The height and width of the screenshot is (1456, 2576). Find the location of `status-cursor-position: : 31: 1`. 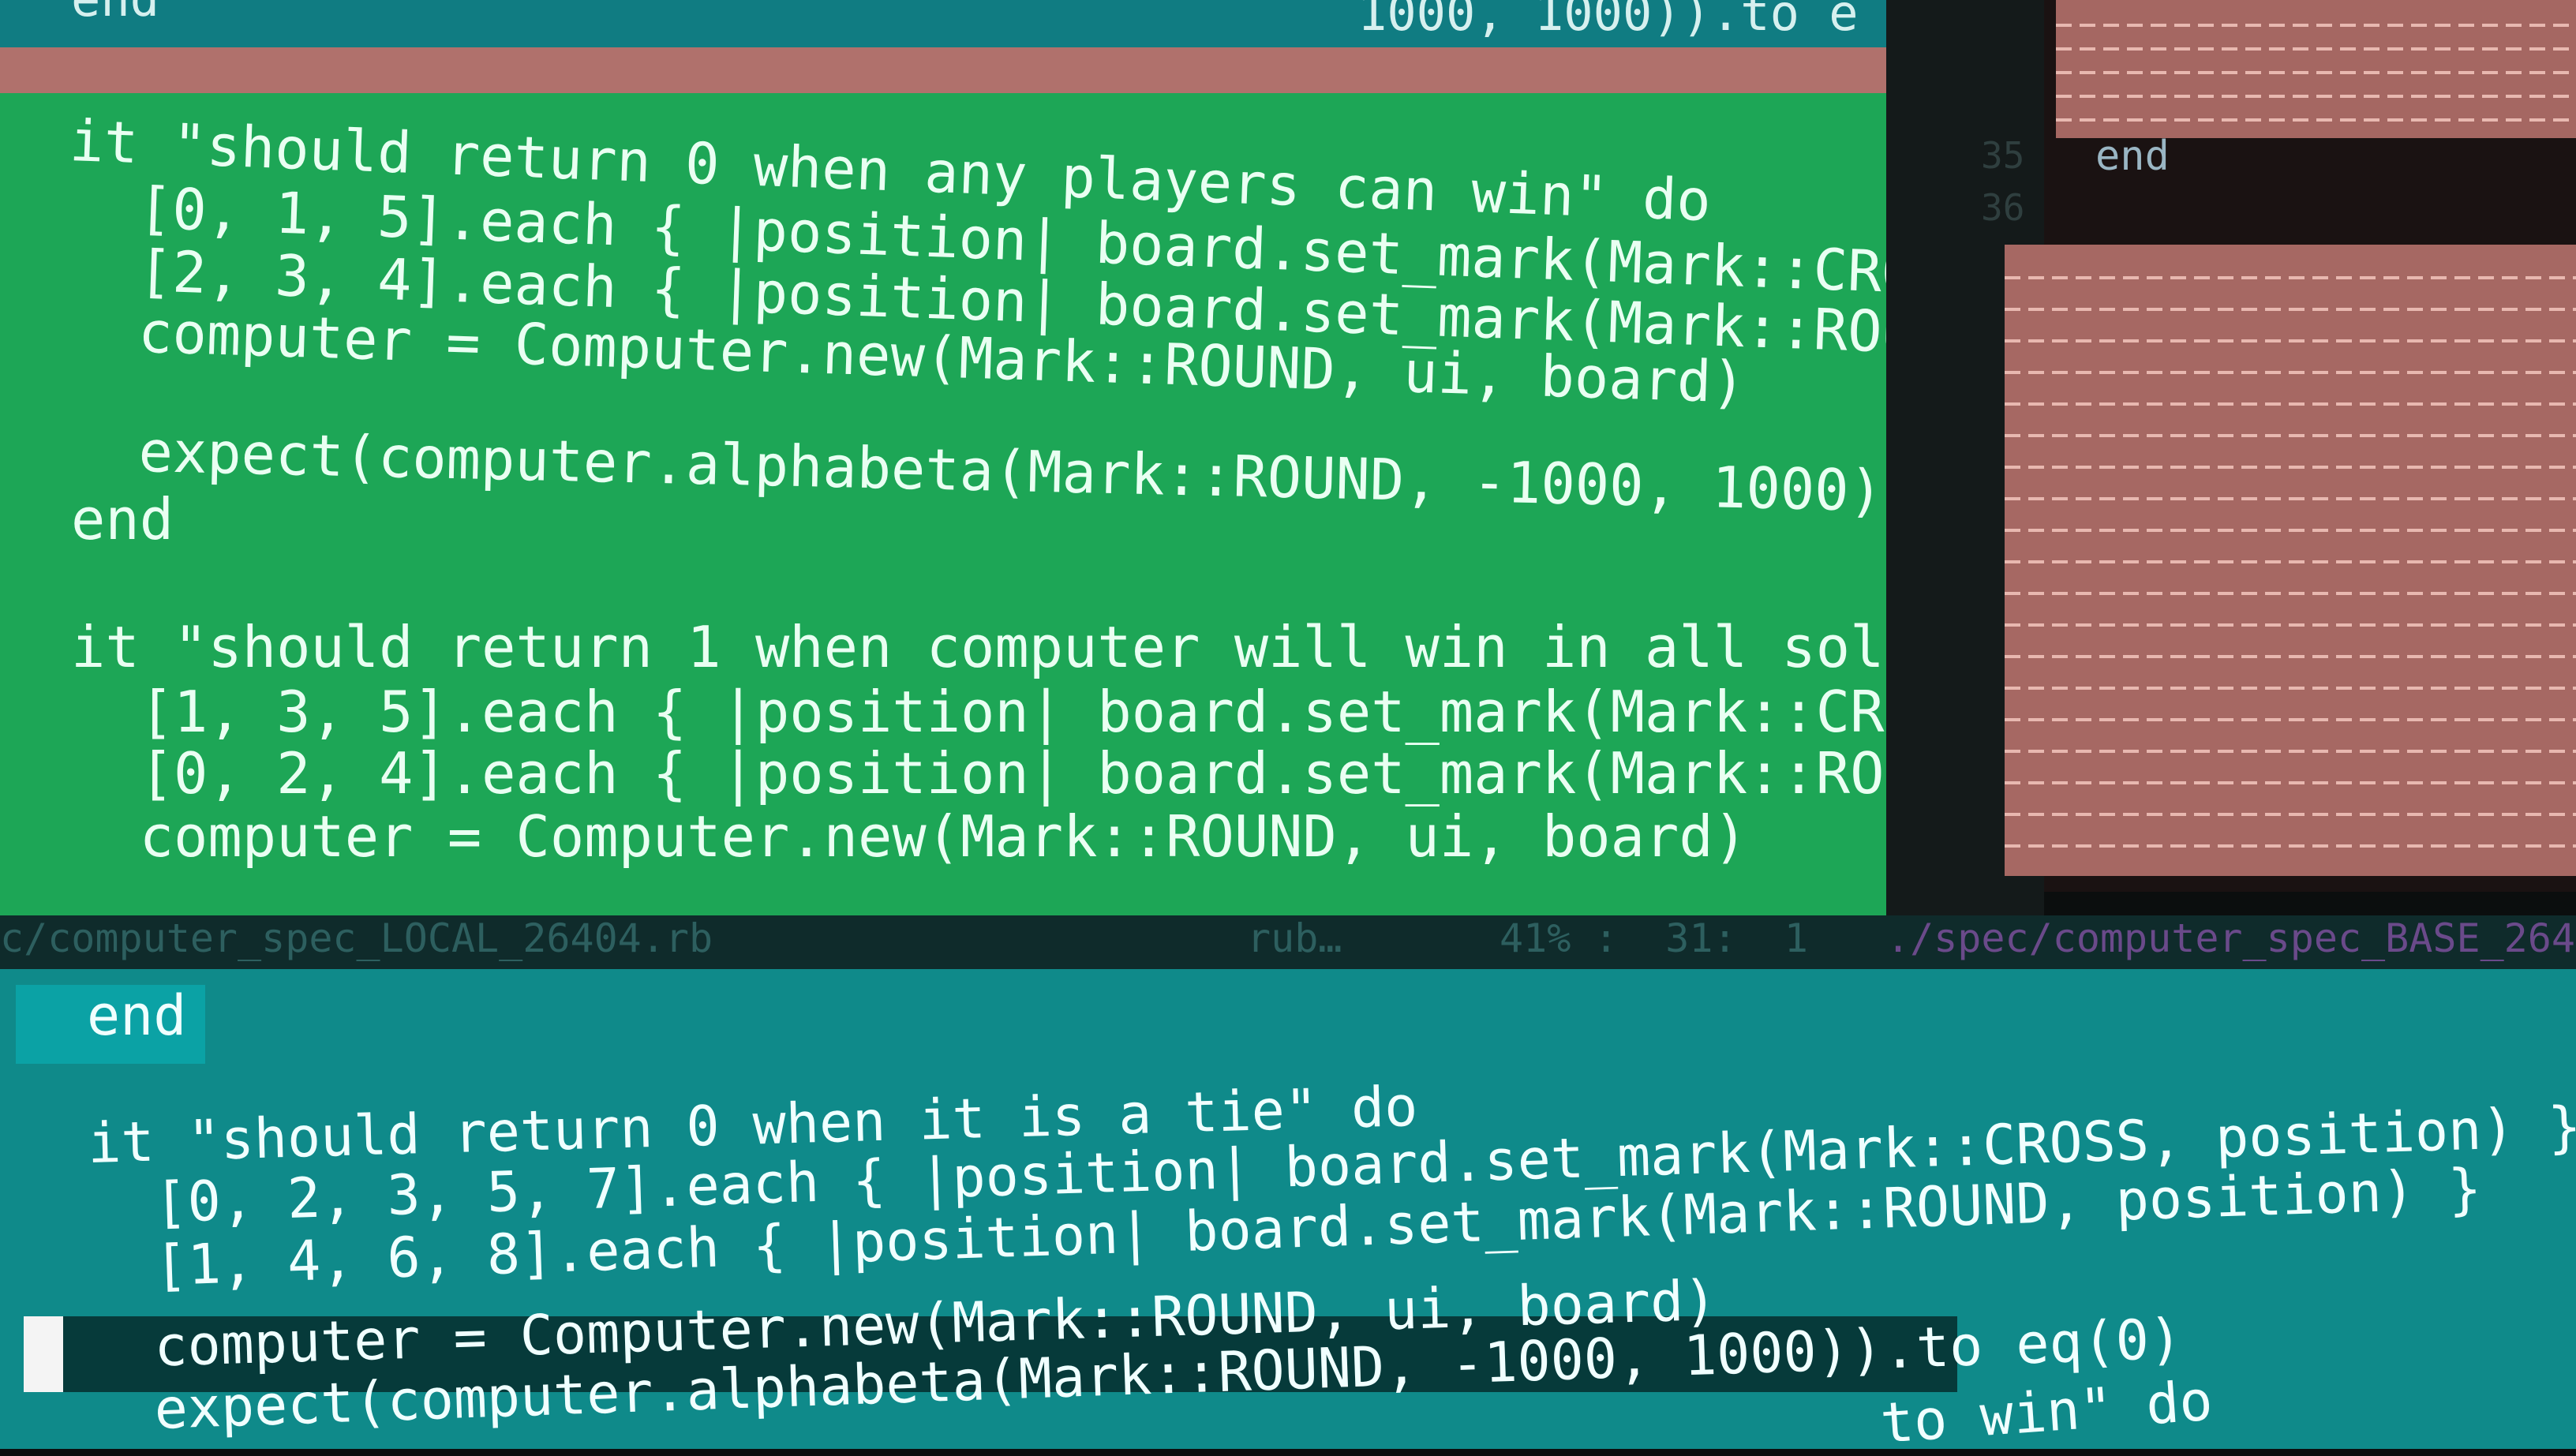

status-cursor-position: : 31: 1 is located at coordinates (1701, 938).